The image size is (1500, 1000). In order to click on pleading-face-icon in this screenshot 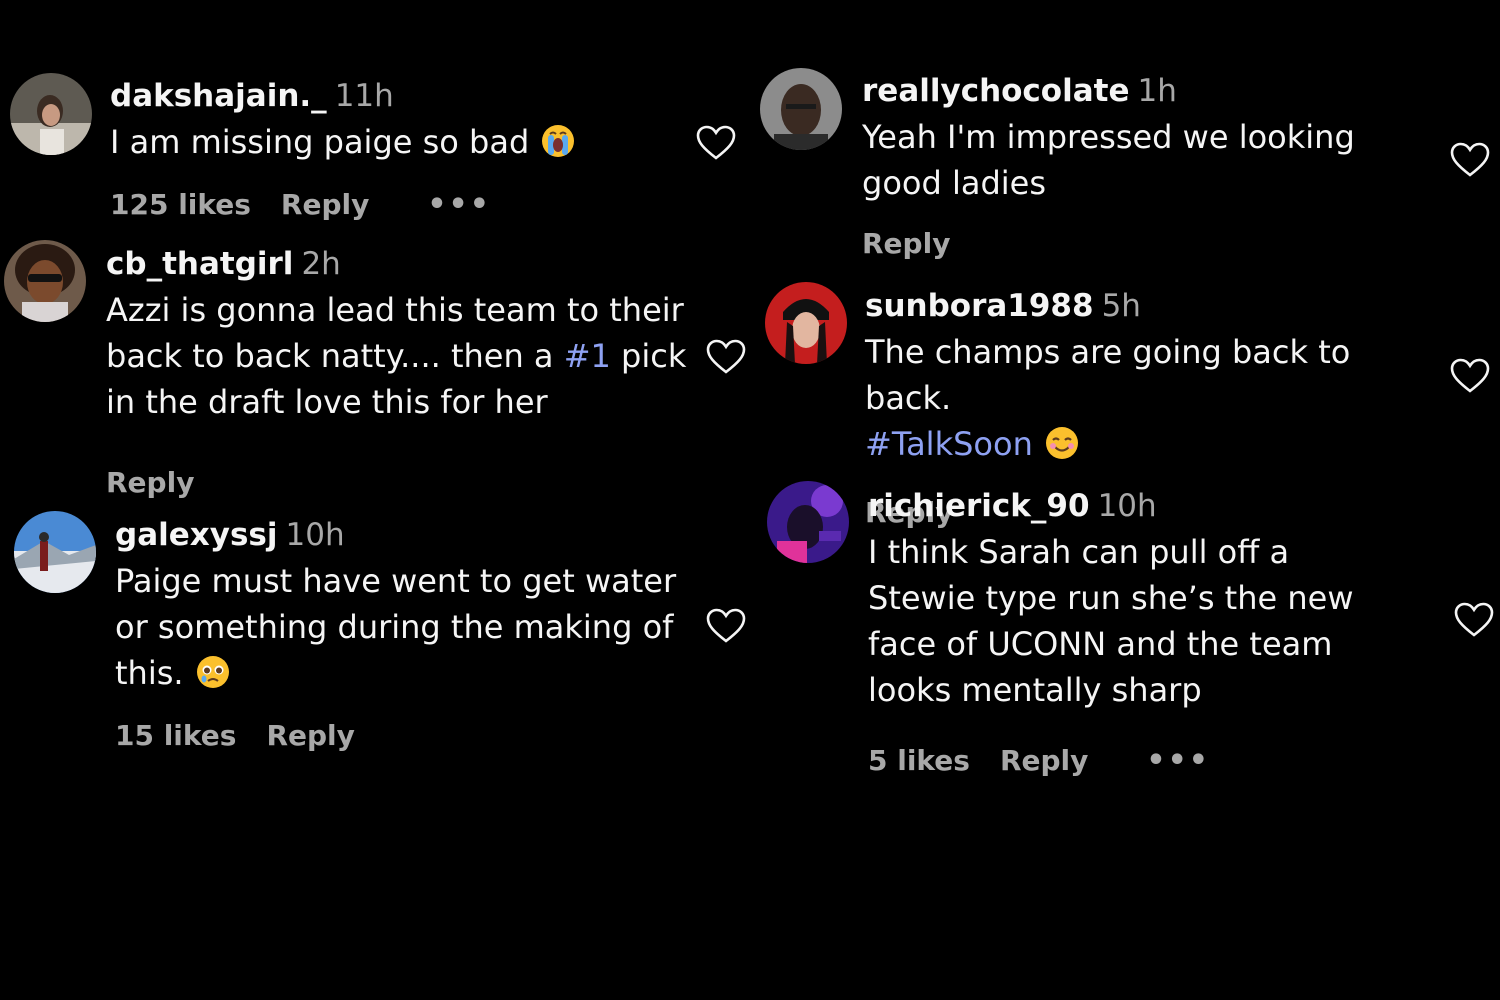, I will do `click(213, 672)`.